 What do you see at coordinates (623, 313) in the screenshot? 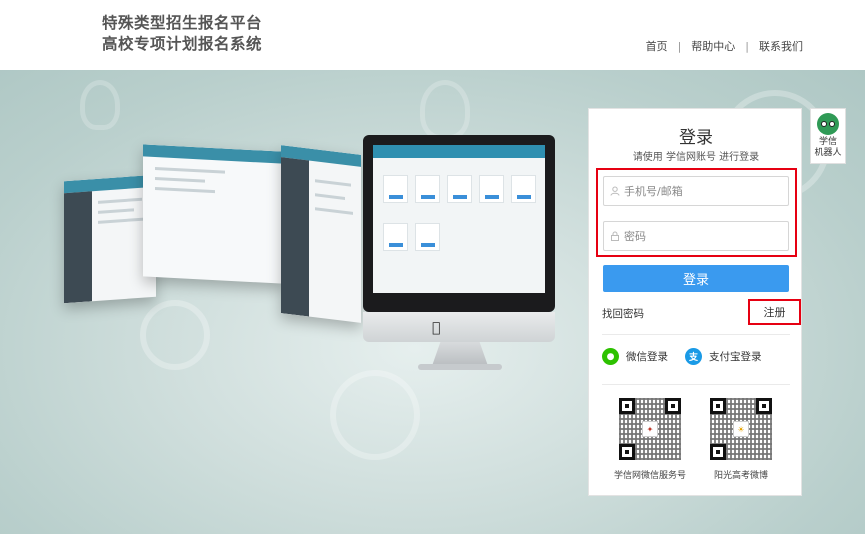
I see `find-password-link: 找回密码` at bounding box center [623, 313].